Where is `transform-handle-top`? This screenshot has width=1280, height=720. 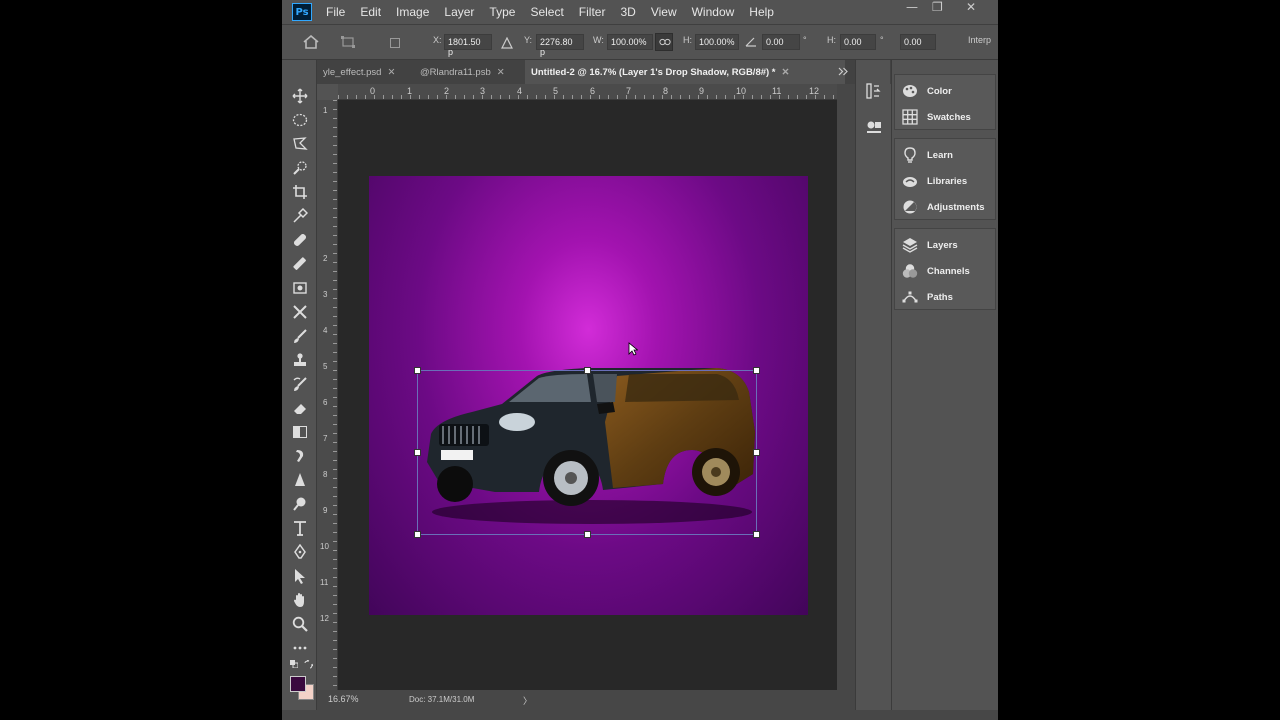
transform-handle-top is located at coordinates (587, 370).